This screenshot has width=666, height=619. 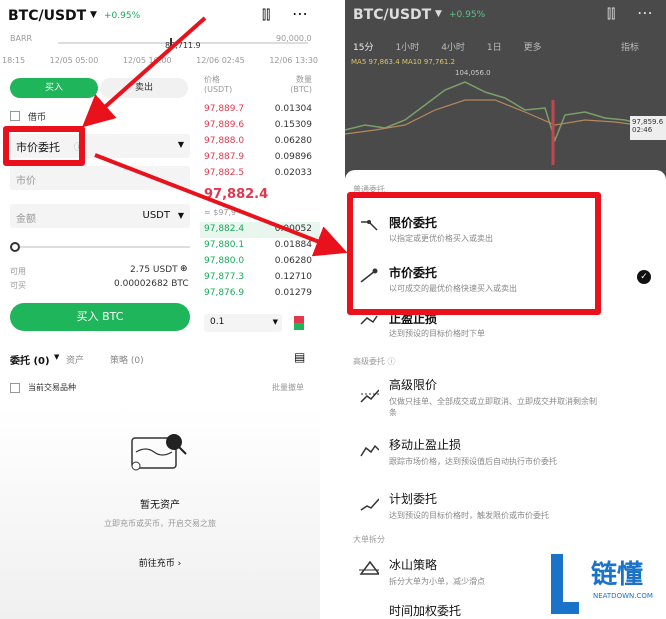 What do you see at coordinates (260, 294) in the screenshot?
I see `bid-row: 97,876.9 0.01279` at bounding box center [260, 294].